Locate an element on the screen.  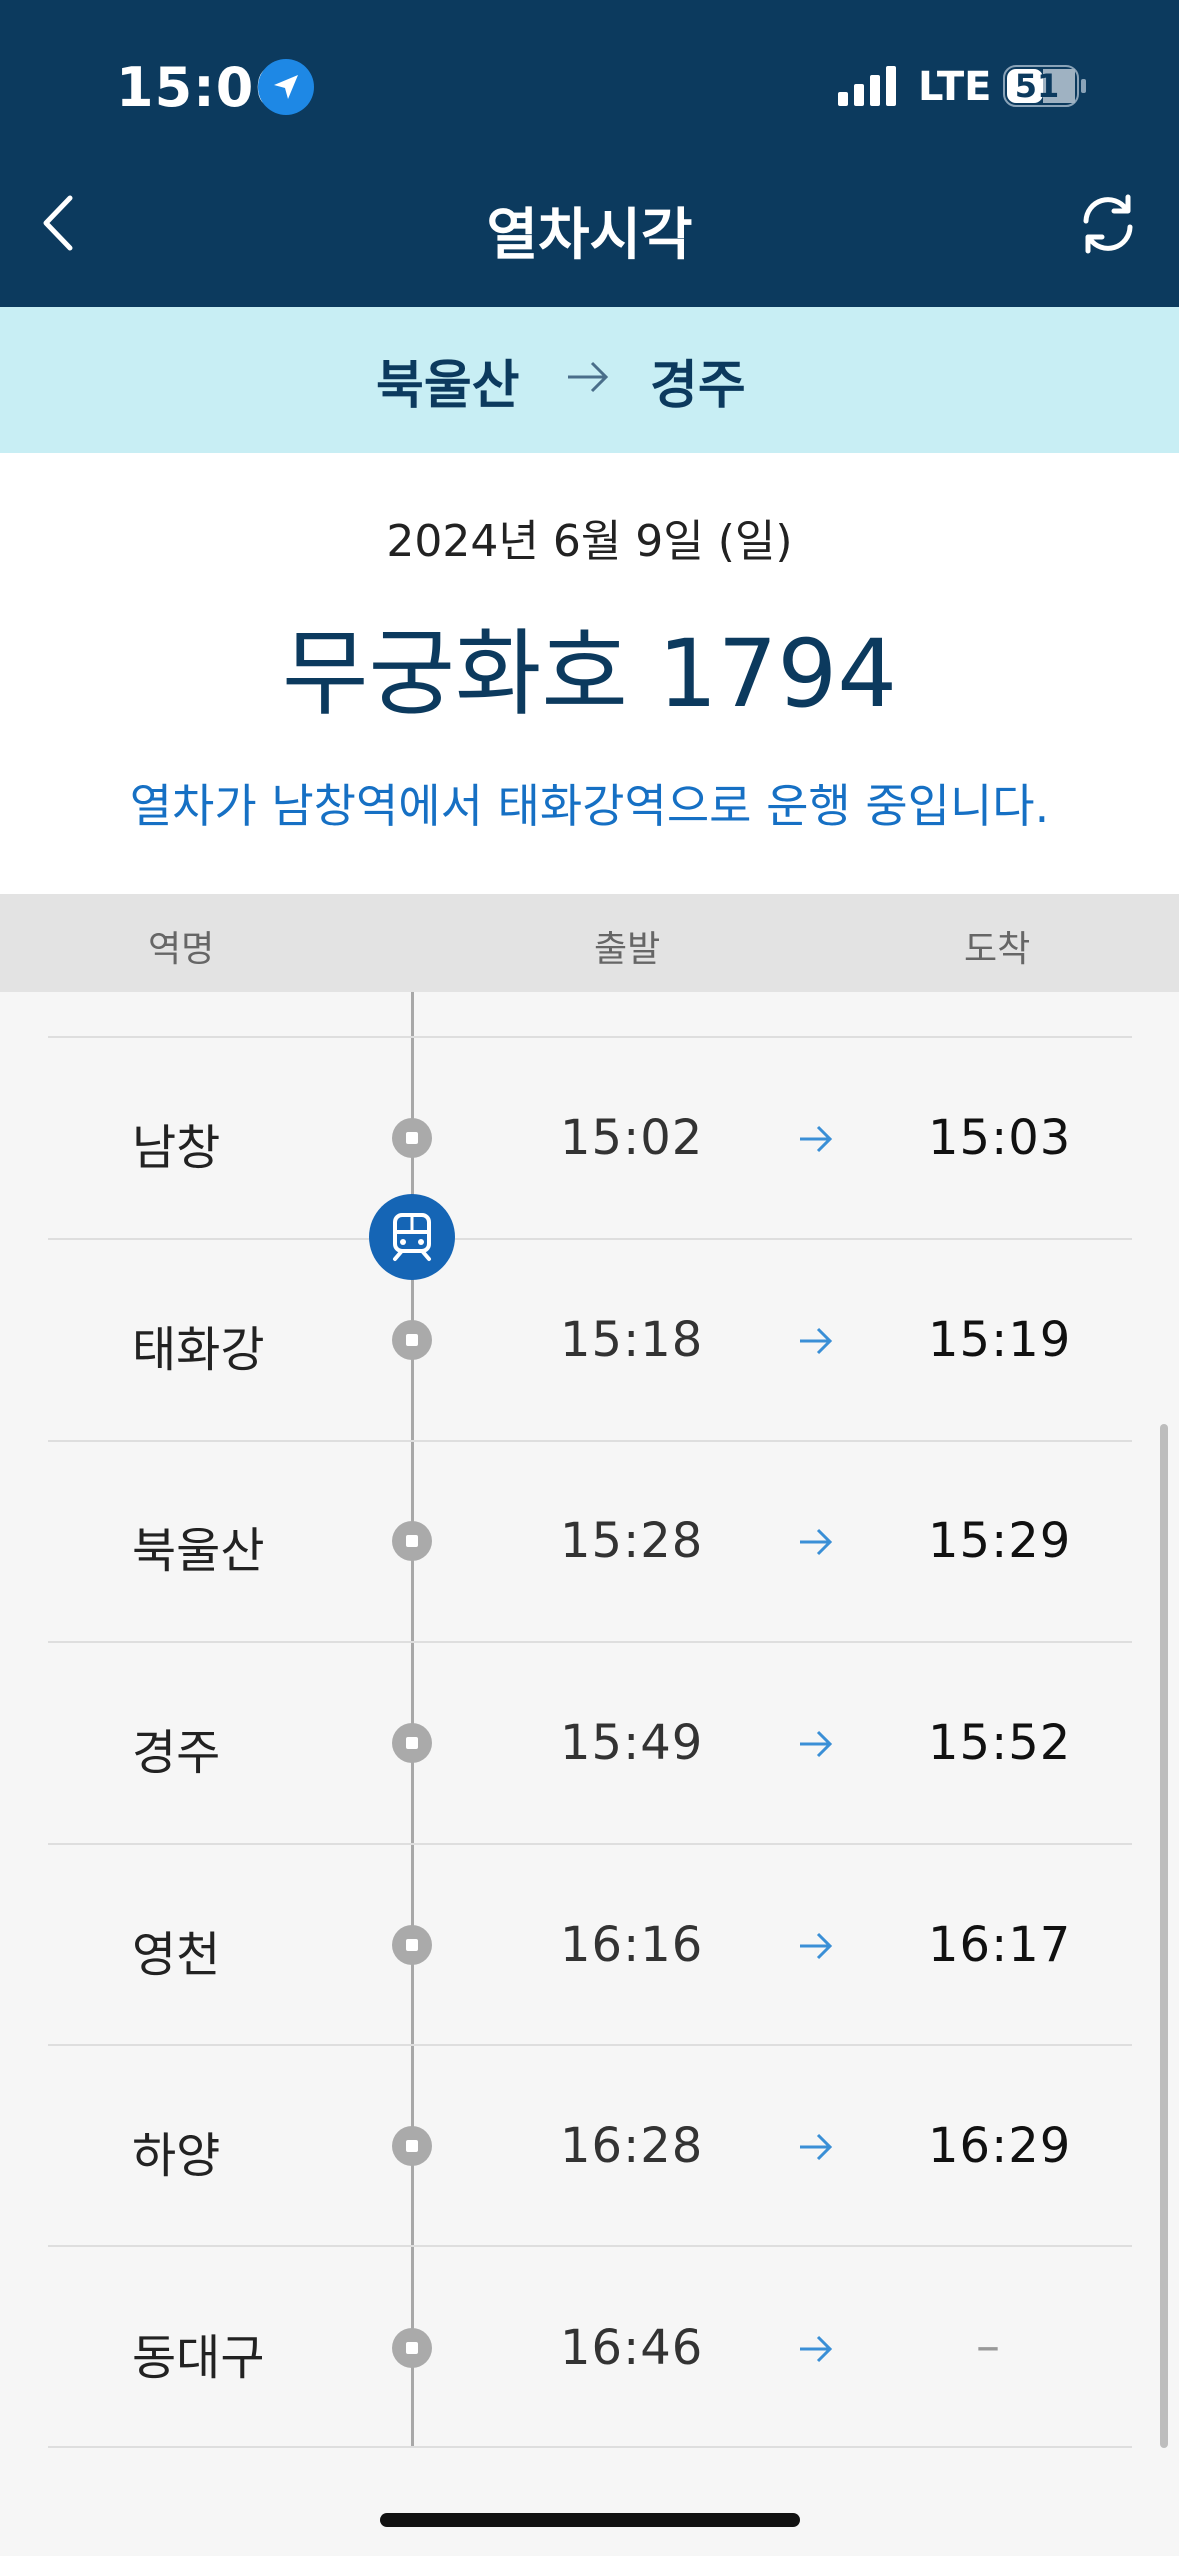
departure-time: 16:28 is located at coordinates (632, 2146).